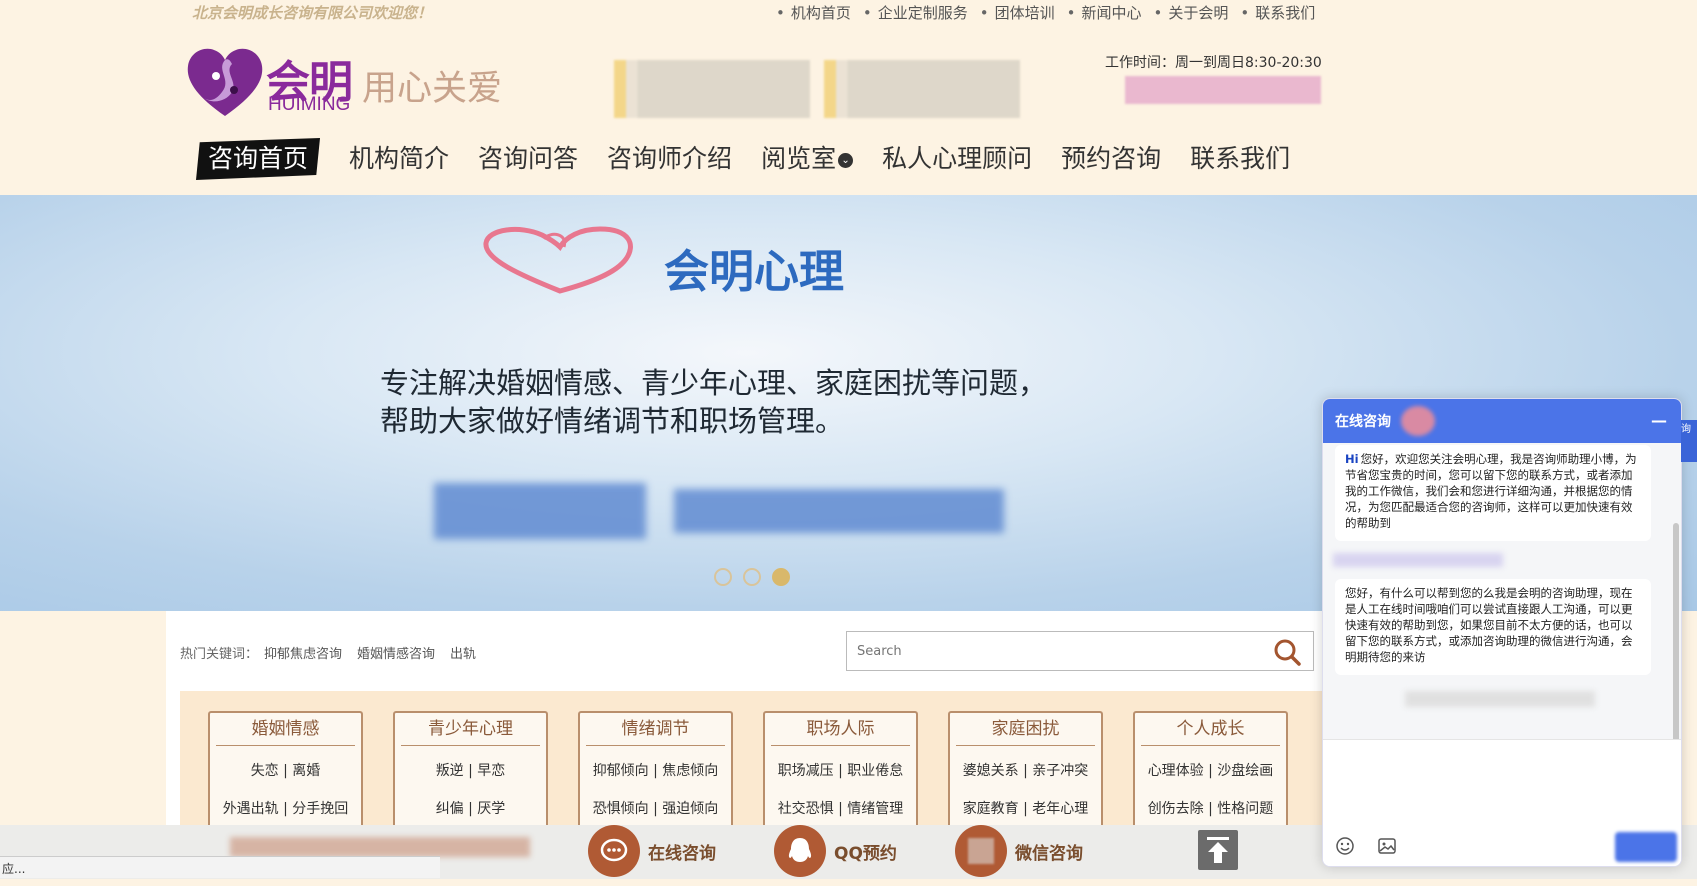 This screenshot has height=886, width=1697. I want to click on category-card-marriage: 婚姻情感 失恋 | 离婚 外遇出轨 | 分手挽回, so click(285, 776).